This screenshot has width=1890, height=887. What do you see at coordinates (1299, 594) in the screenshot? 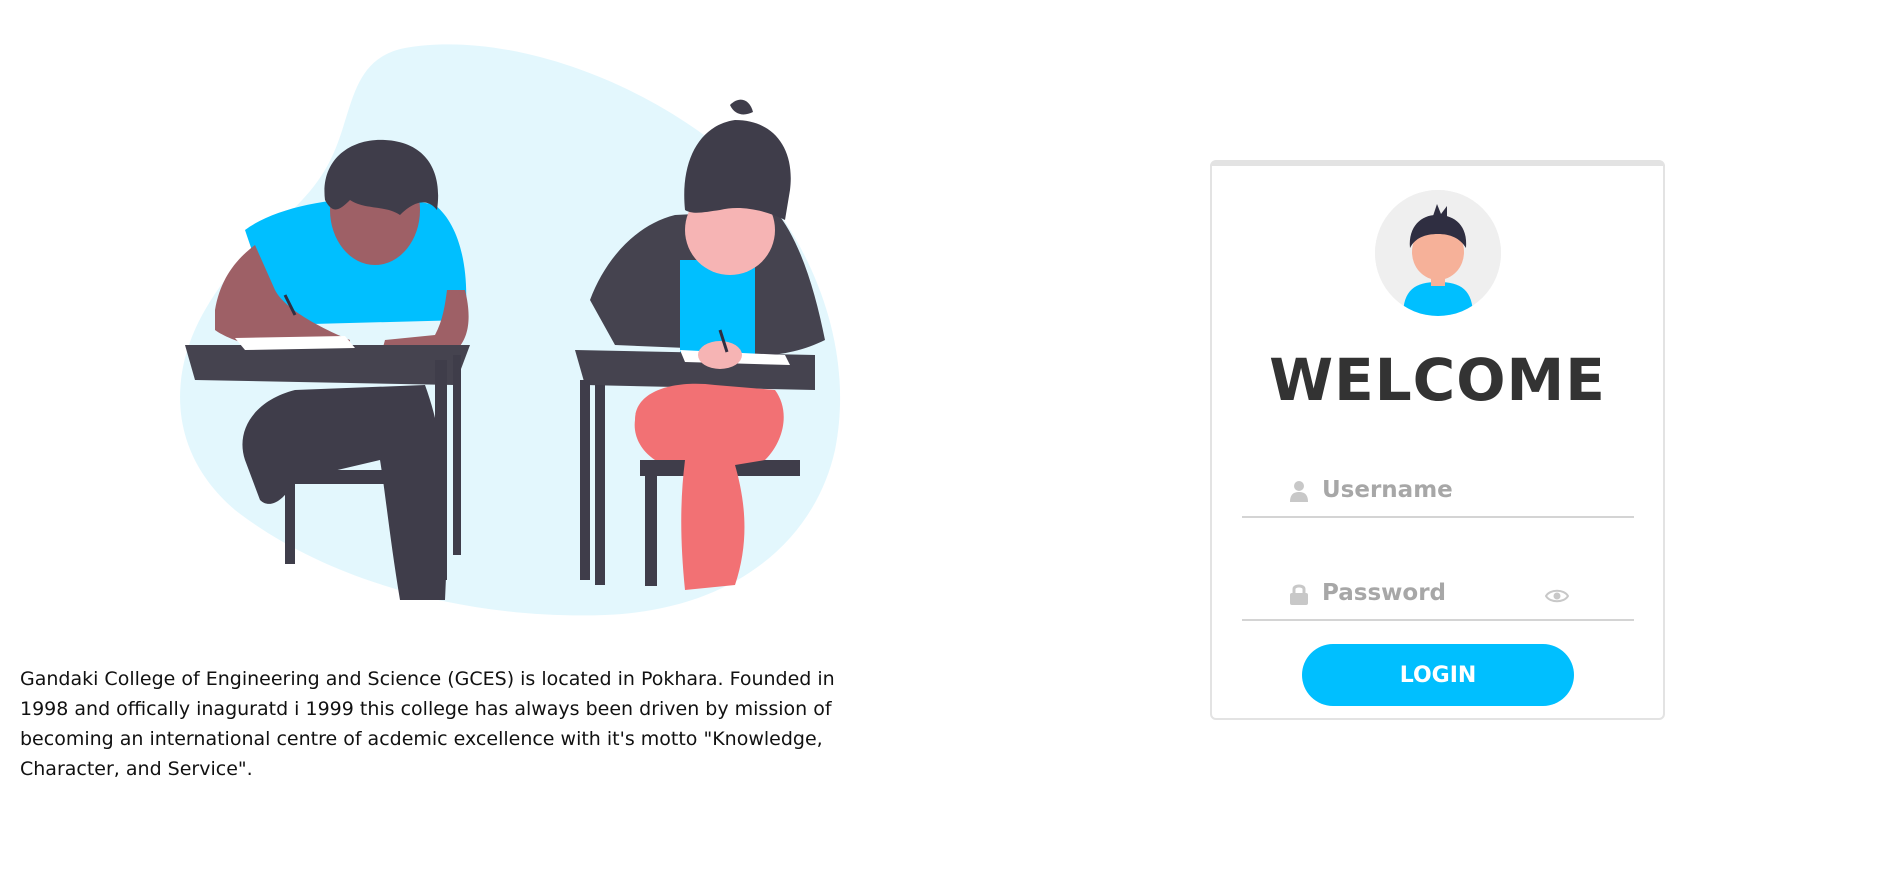
I see `lock-icon` at bounding box center [1299, 594].